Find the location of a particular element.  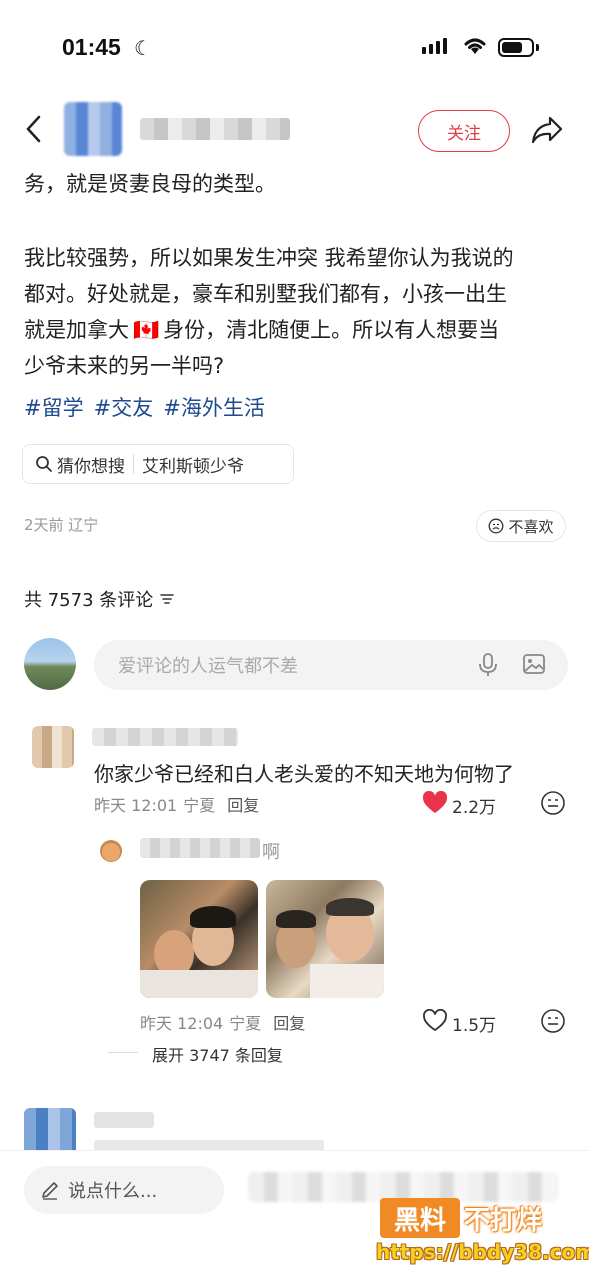

reply-meta: 昨天 12:04 宁夏 回复 is located at coordinates (222, 1022).